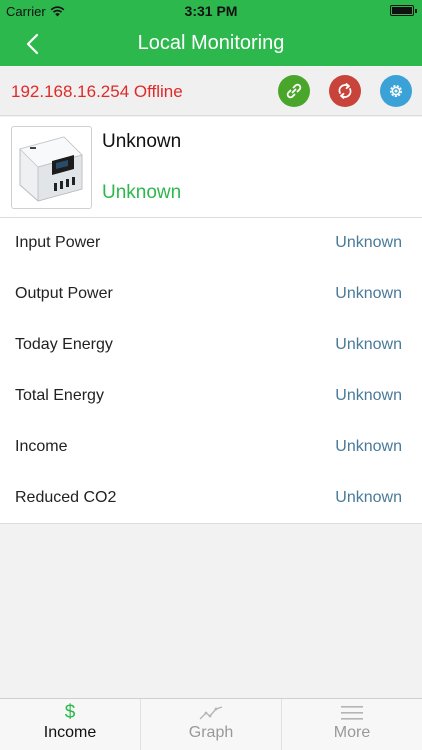  I want to click on metric-row-total-energy: Total Energy Unknown, so click(211, 396).